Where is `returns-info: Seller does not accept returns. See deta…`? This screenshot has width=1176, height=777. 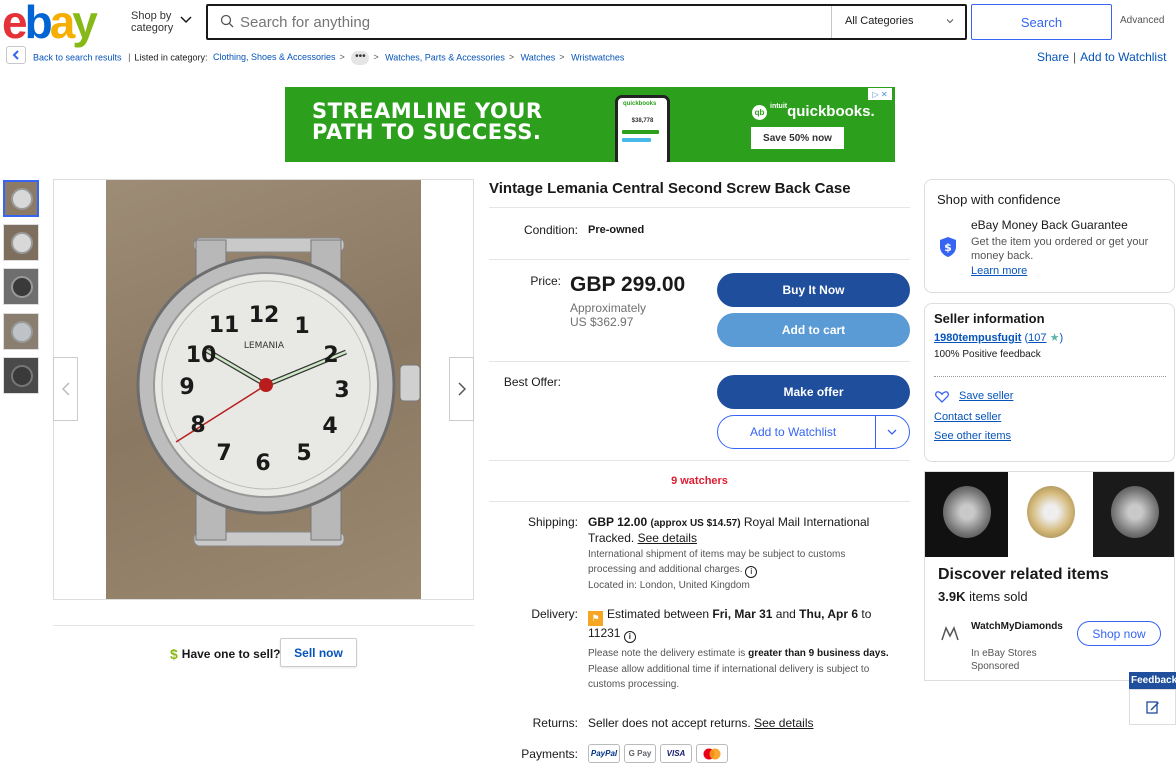
returns-info: Seller does not accept returns. See deta… is located at coordinates (701, 723).